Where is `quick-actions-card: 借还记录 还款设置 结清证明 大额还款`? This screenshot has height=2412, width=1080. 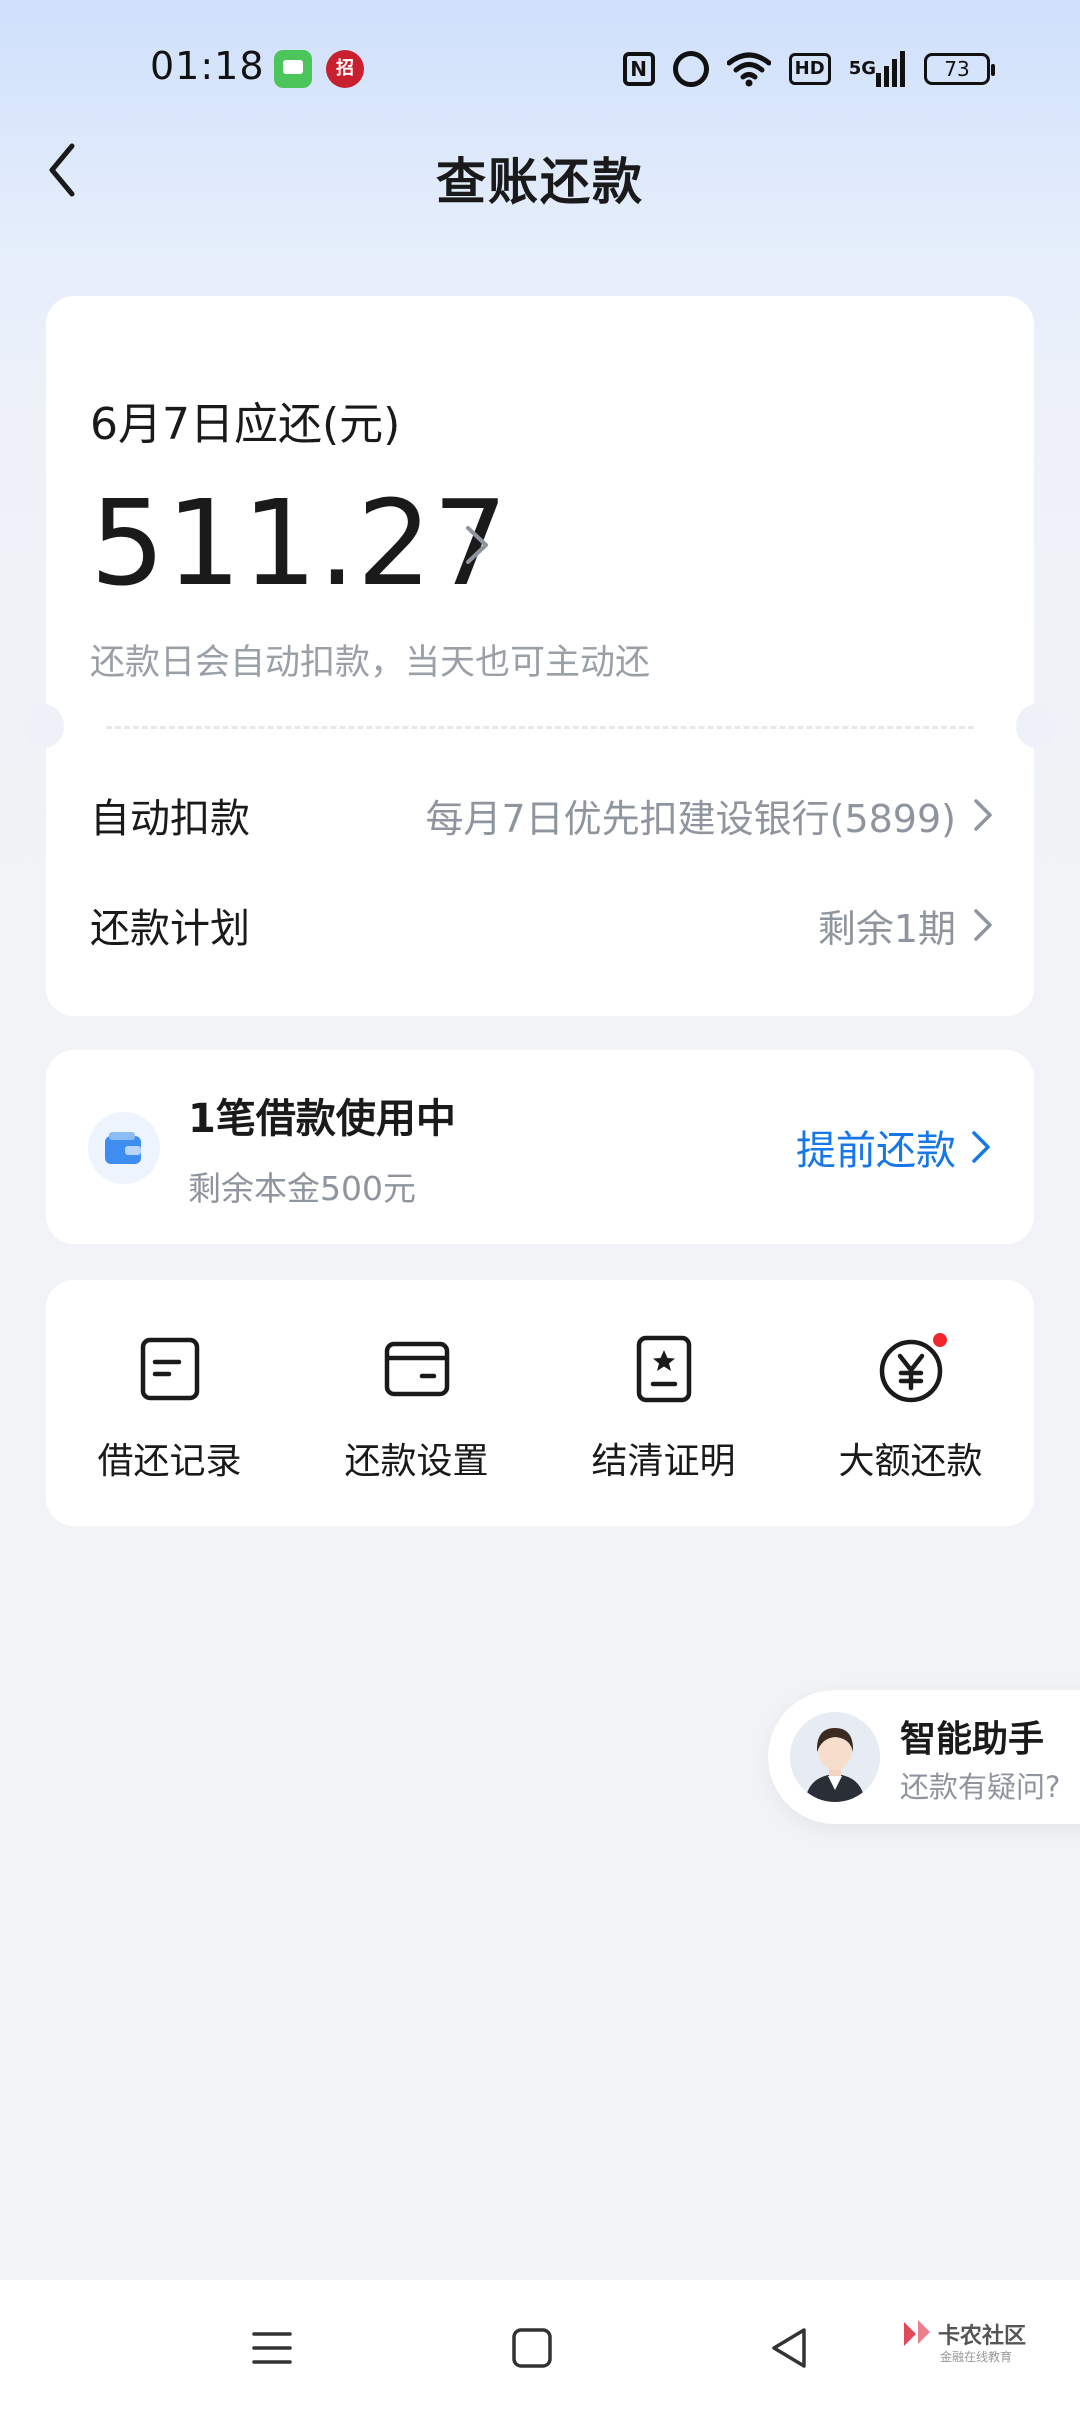 quick-actions-card: 借还记录 还款设置 结清证明 大额还款 is located at coordinates (540, 1403).